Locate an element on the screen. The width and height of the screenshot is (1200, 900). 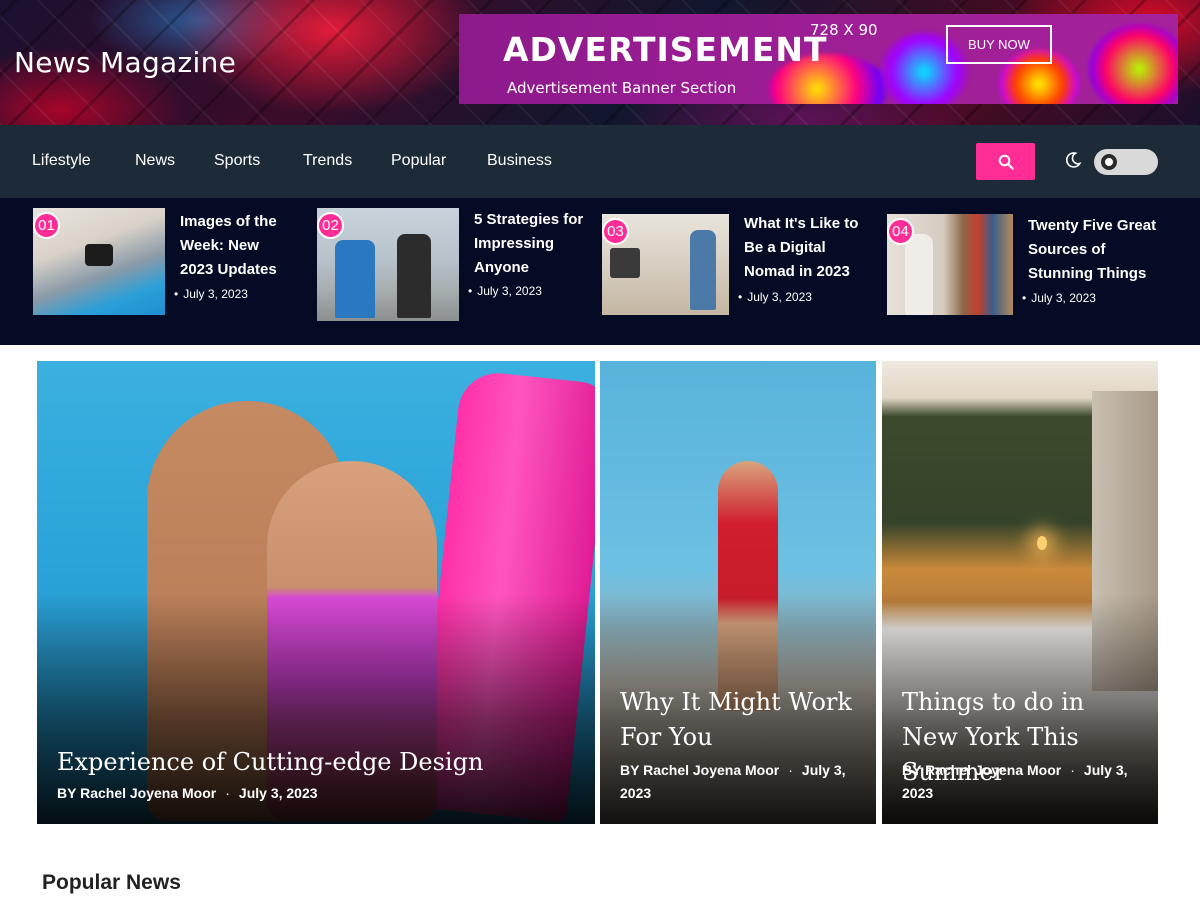
featured-title: Experience of Cutting-edge Design is located at coordinates (316, 762).